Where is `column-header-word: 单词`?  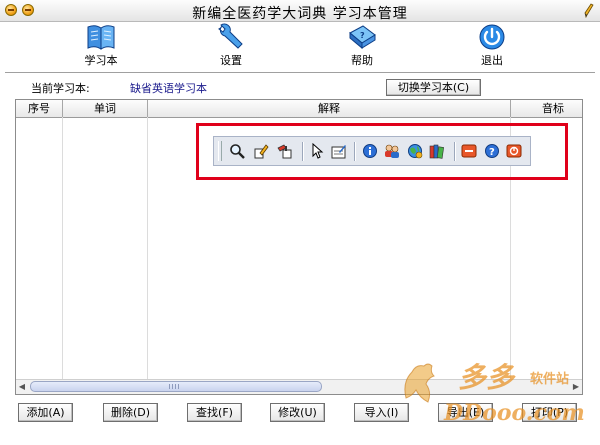 column-header-word: 单词 is located at coordinates (105, 108).